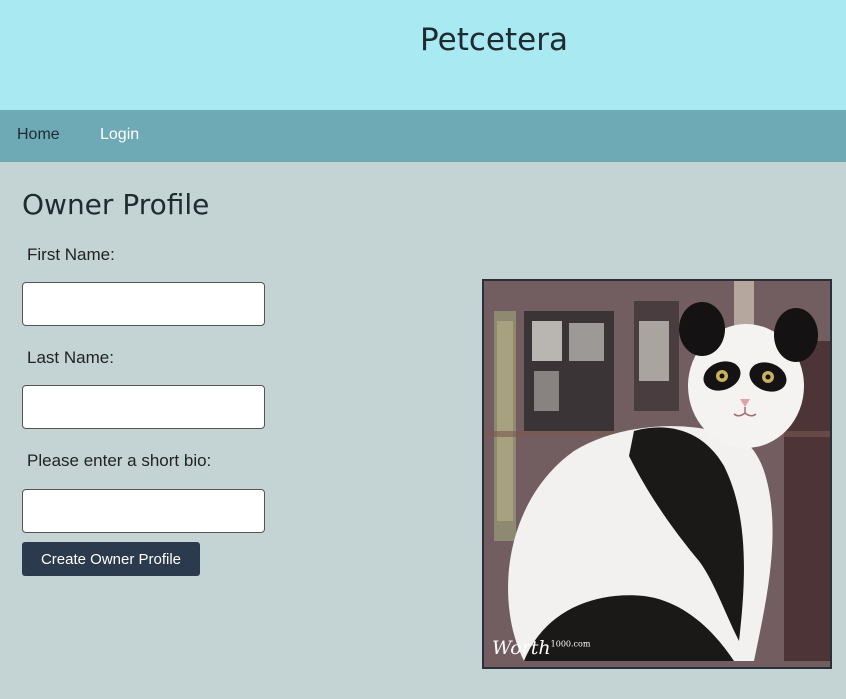 The width and height of the screenshot is (846, 699). I want to click on page-title: Owner Profile, so click(116, 204).